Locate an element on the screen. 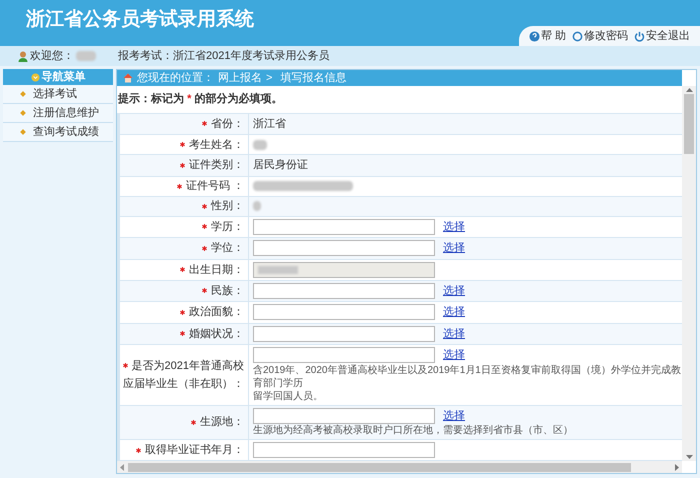 The width and height of the screenshot is (700, 478). sidebar-item: 注册信息维护 is located at coordinates (58, 113).